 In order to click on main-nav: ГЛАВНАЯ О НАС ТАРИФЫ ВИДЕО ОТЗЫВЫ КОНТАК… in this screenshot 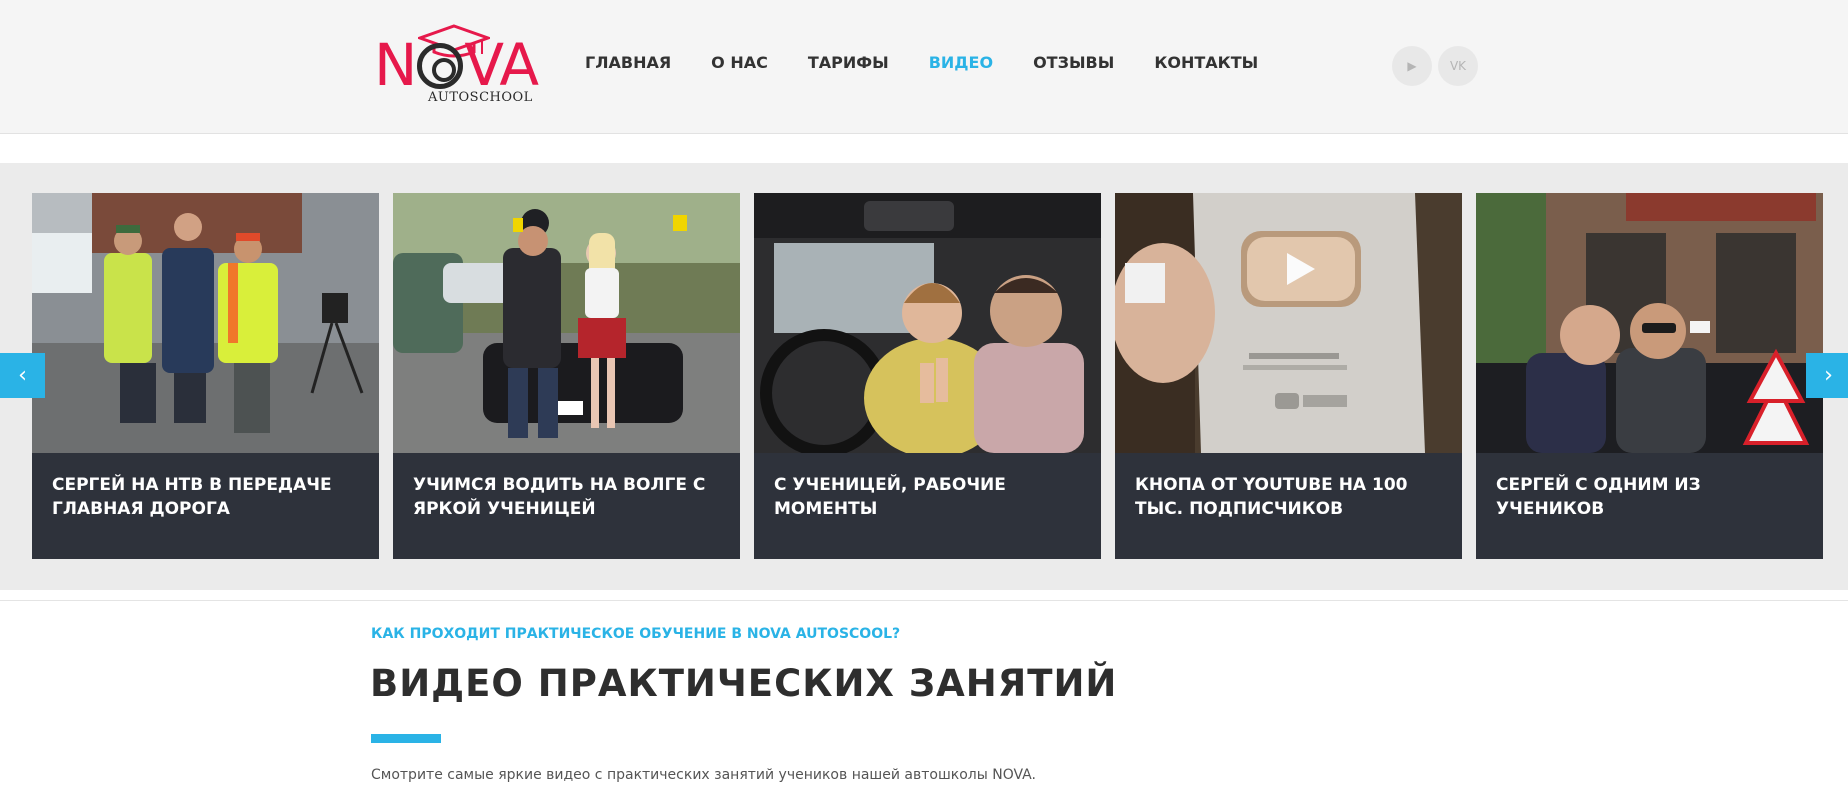, I will do `click(941, 62)`.